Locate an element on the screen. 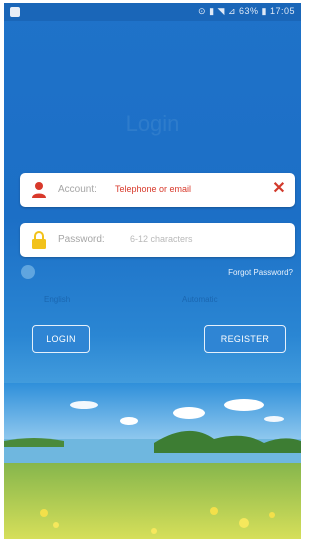  notification-icon is located at coordinates (15, 12).